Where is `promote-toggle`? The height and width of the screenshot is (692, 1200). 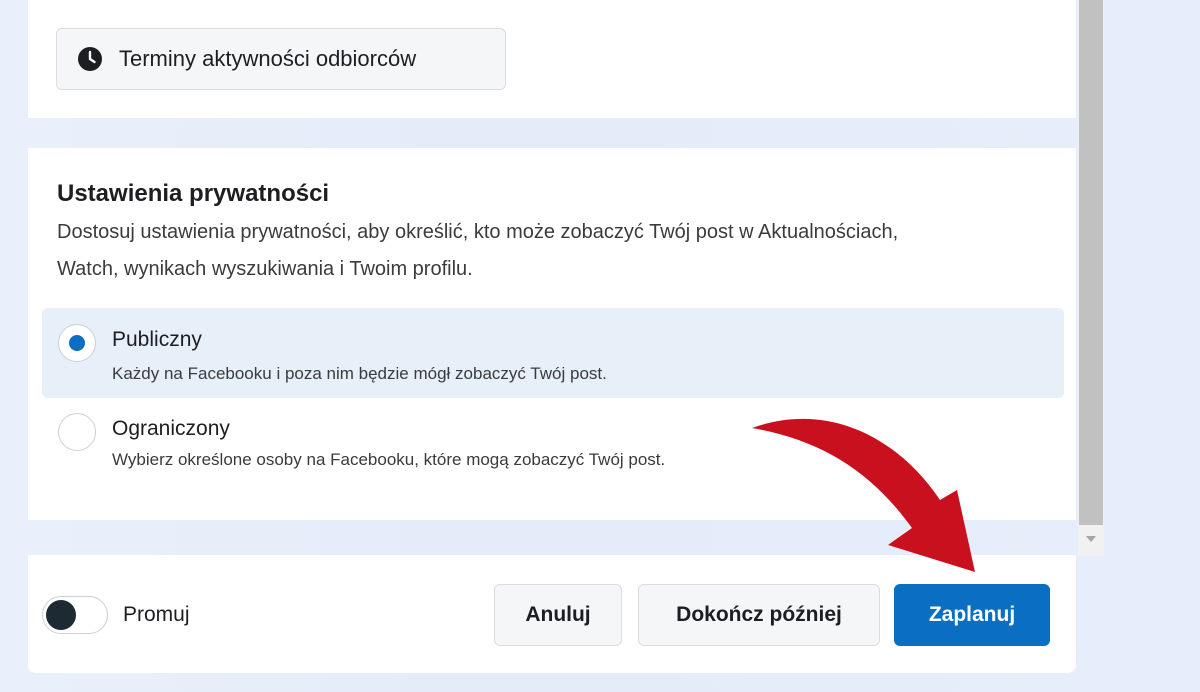 promote-toggle is located at coordinates (75, 615).